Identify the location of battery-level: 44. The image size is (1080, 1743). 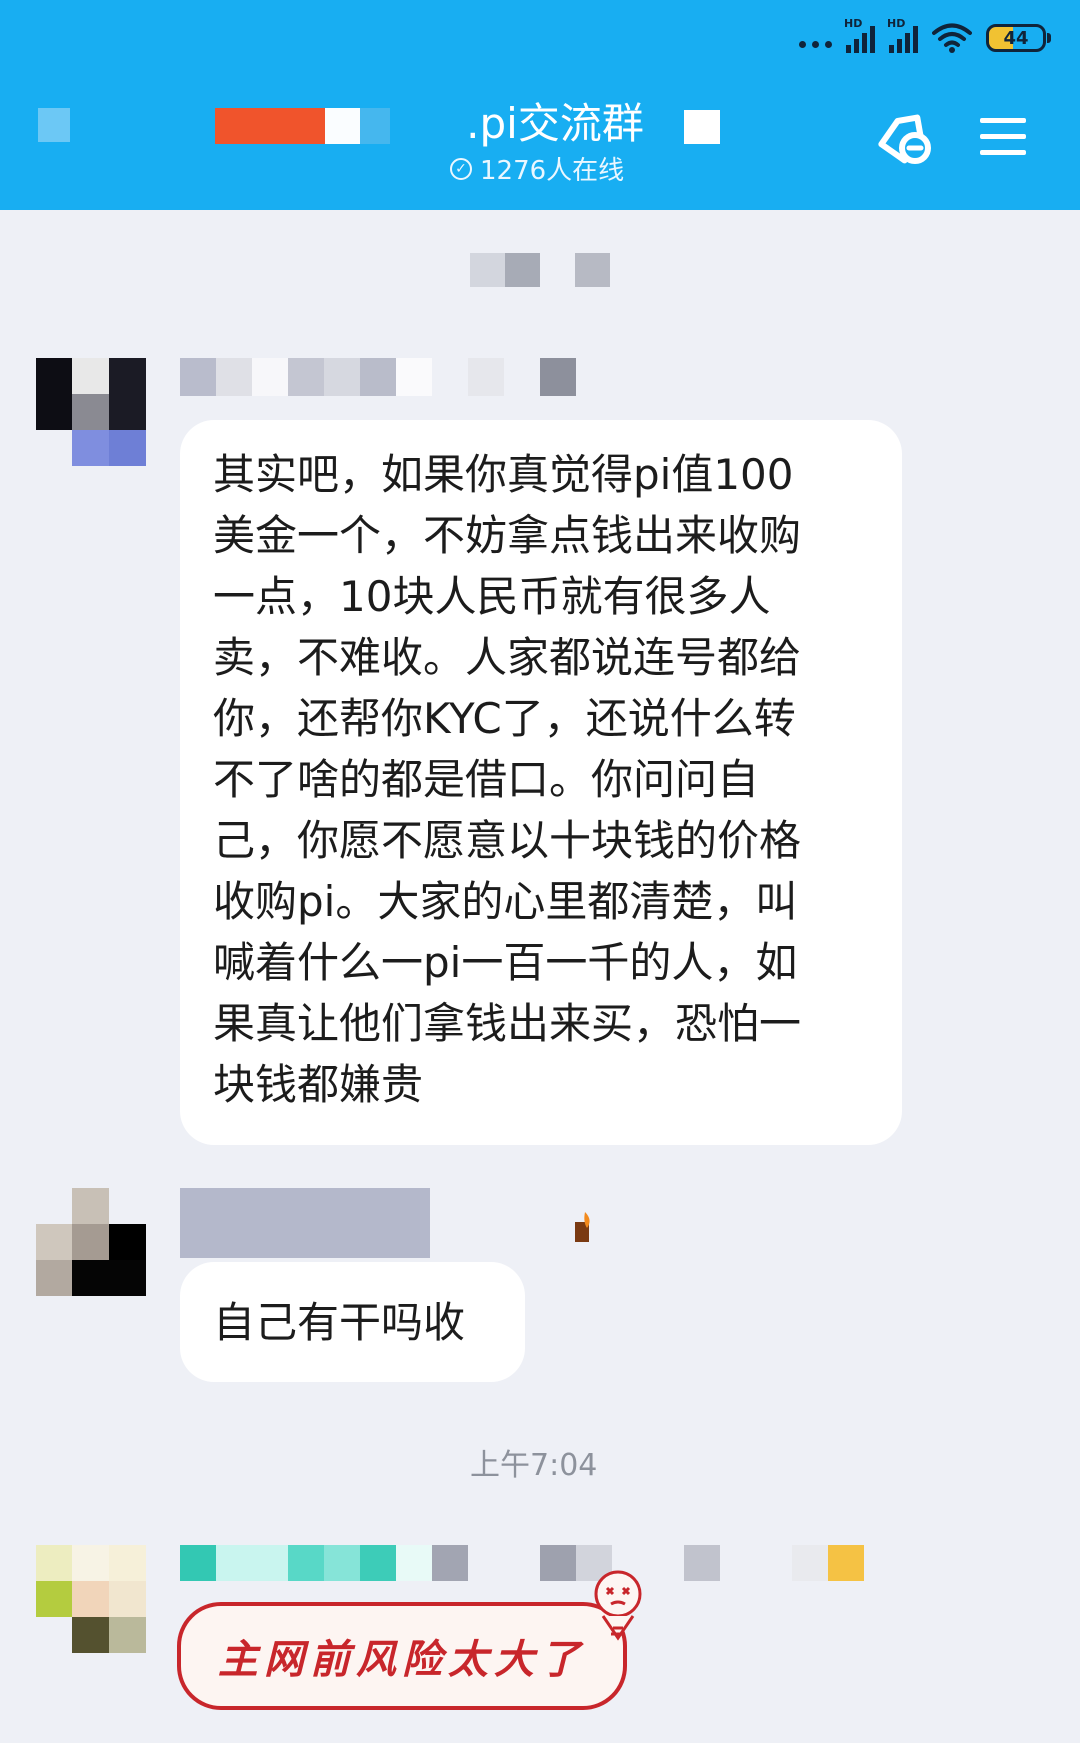
(1016, 38).